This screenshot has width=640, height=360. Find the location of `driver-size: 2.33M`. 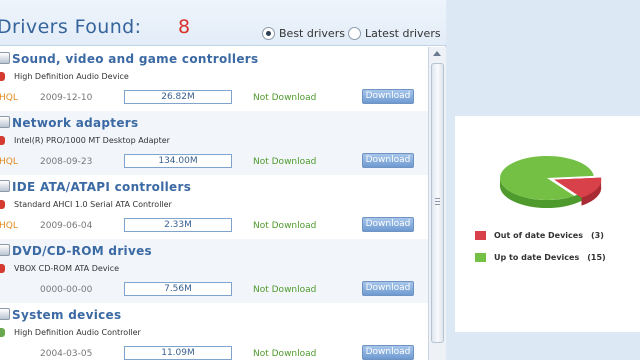

driver-size: 2.33M is located at coordinates (178, 225).